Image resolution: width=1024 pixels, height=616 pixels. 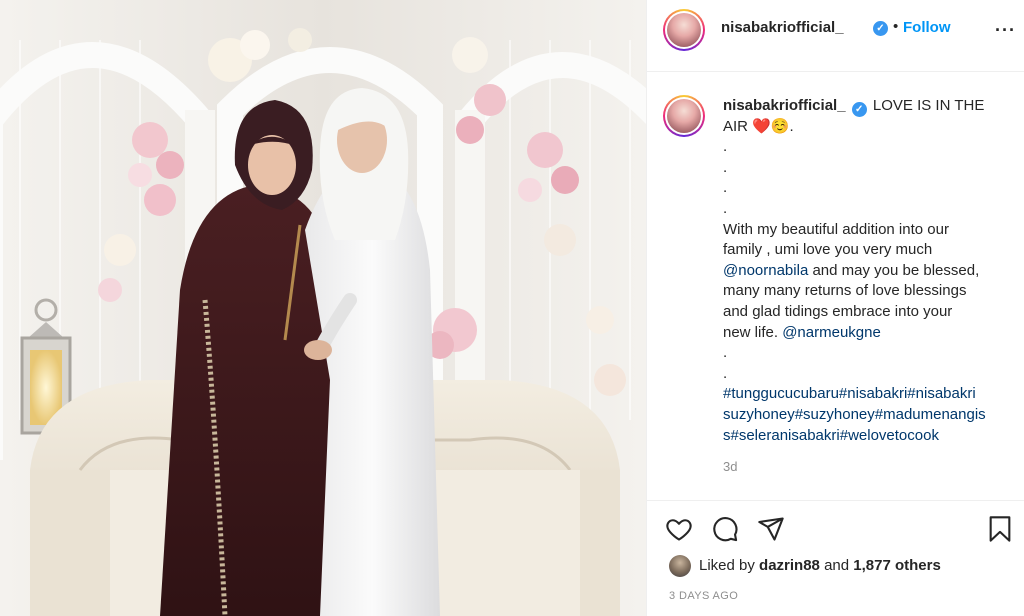 I want to click on caption-story-ring, so click(x=684, y=116).